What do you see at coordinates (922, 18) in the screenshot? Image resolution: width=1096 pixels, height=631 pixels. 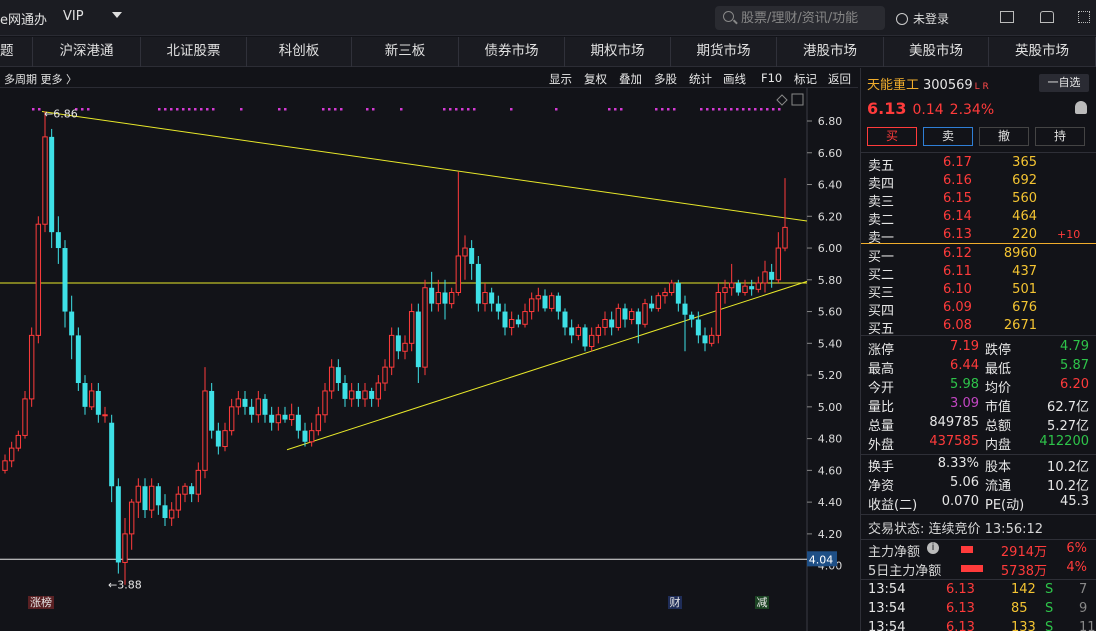 I see `login-button: 未登录` at bounding box center [922, 18].